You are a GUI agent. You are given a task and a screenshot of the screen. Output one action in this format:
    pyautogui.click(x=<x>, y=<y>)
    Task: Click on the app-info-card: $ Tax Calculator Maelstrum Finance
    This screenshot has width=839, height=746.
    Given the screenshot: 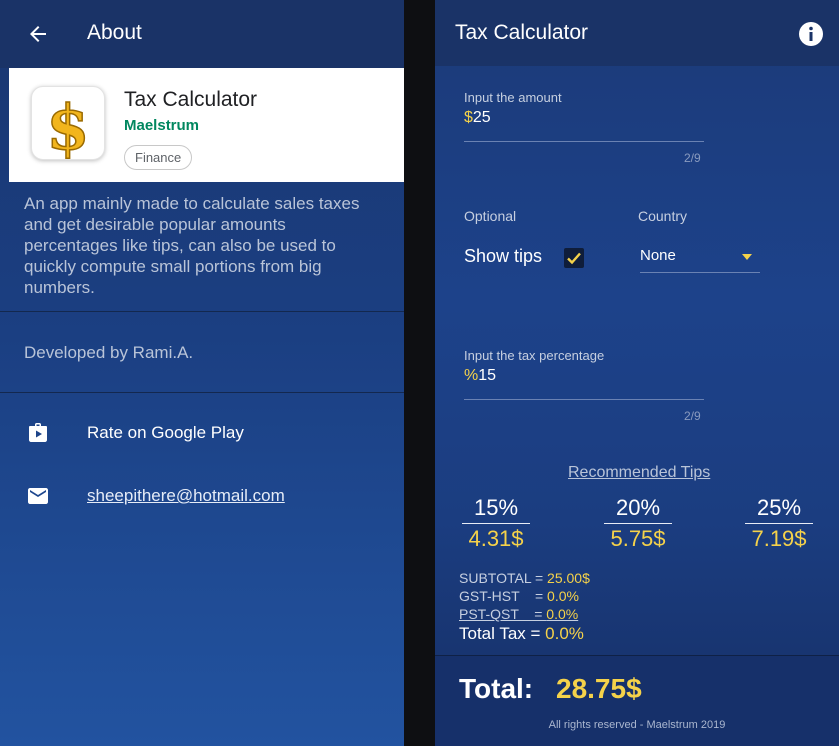 What is the action you would take?
    pyautogui.click(x=206, y=125)
    